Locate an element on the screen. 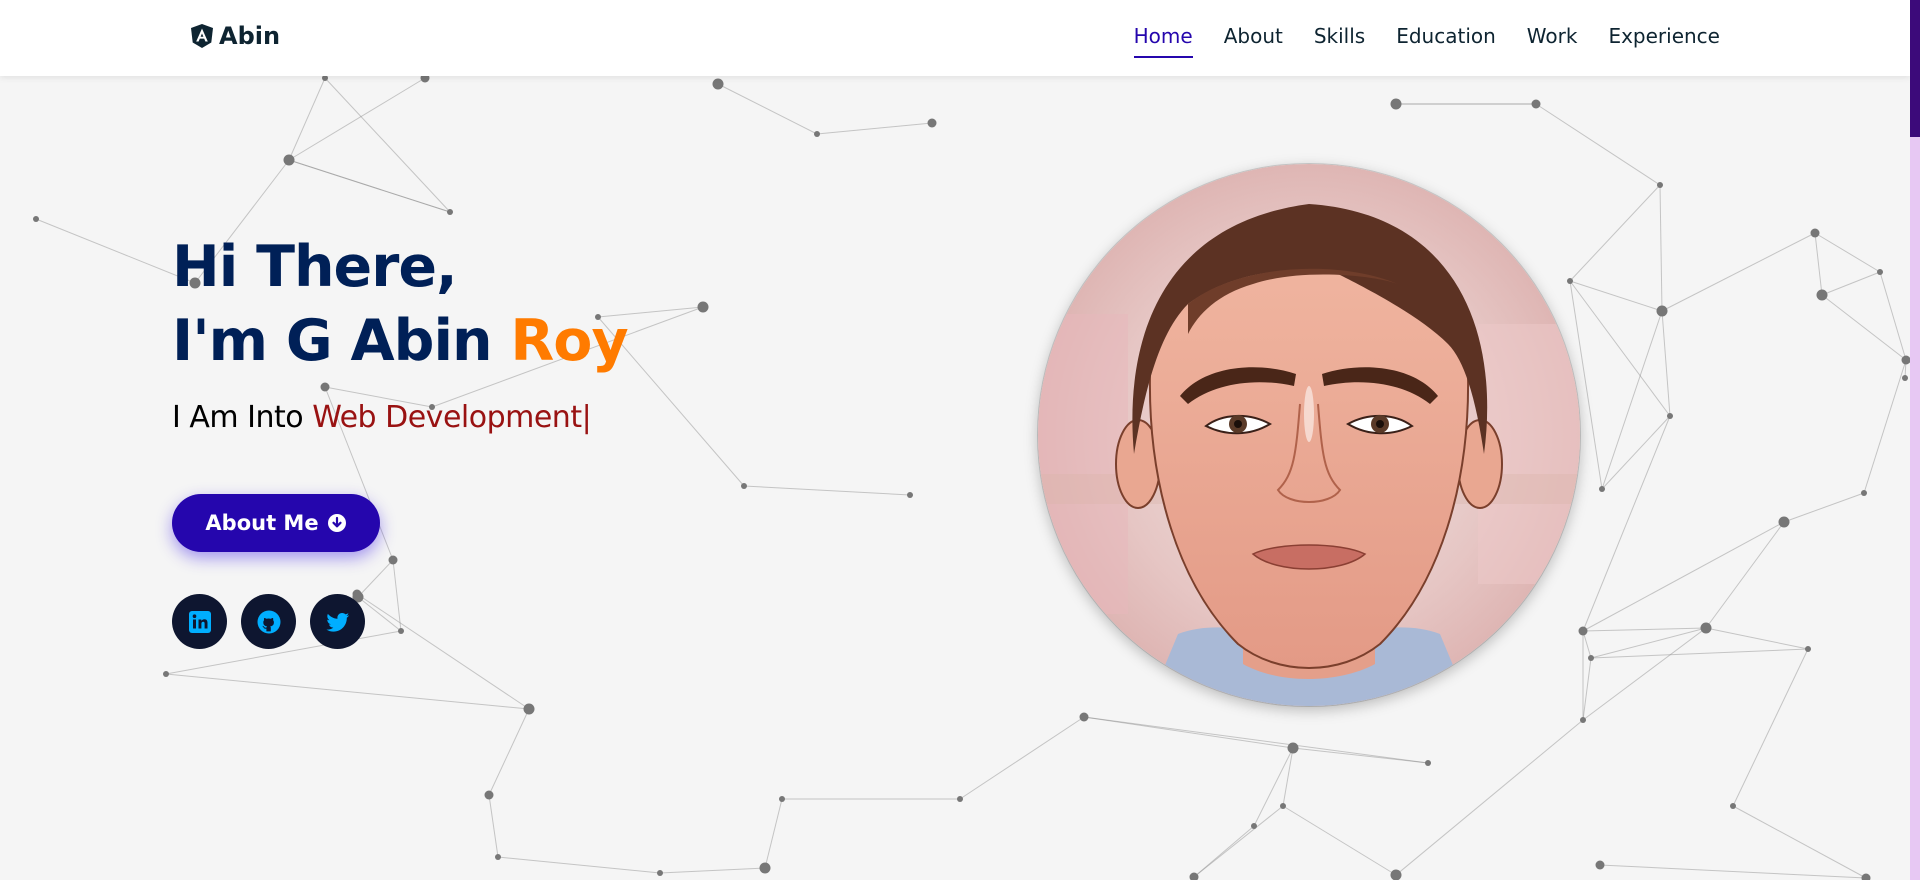  page-scrollbar is located at coordinates (1915, 440).